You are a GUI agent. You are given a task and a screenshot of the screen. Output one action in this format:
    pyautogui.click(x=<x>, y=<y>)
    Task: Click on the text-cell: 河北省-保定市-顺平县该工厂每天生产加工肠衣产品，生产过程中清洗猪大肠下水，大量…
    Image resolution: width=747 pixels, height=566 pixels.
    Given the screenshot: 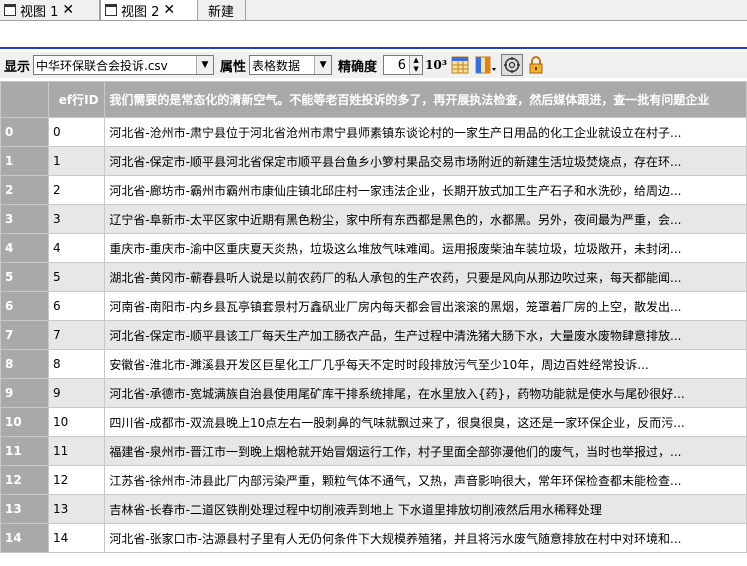 What is the action you would take?
    pyautogui.click(x=425, y=335)
    